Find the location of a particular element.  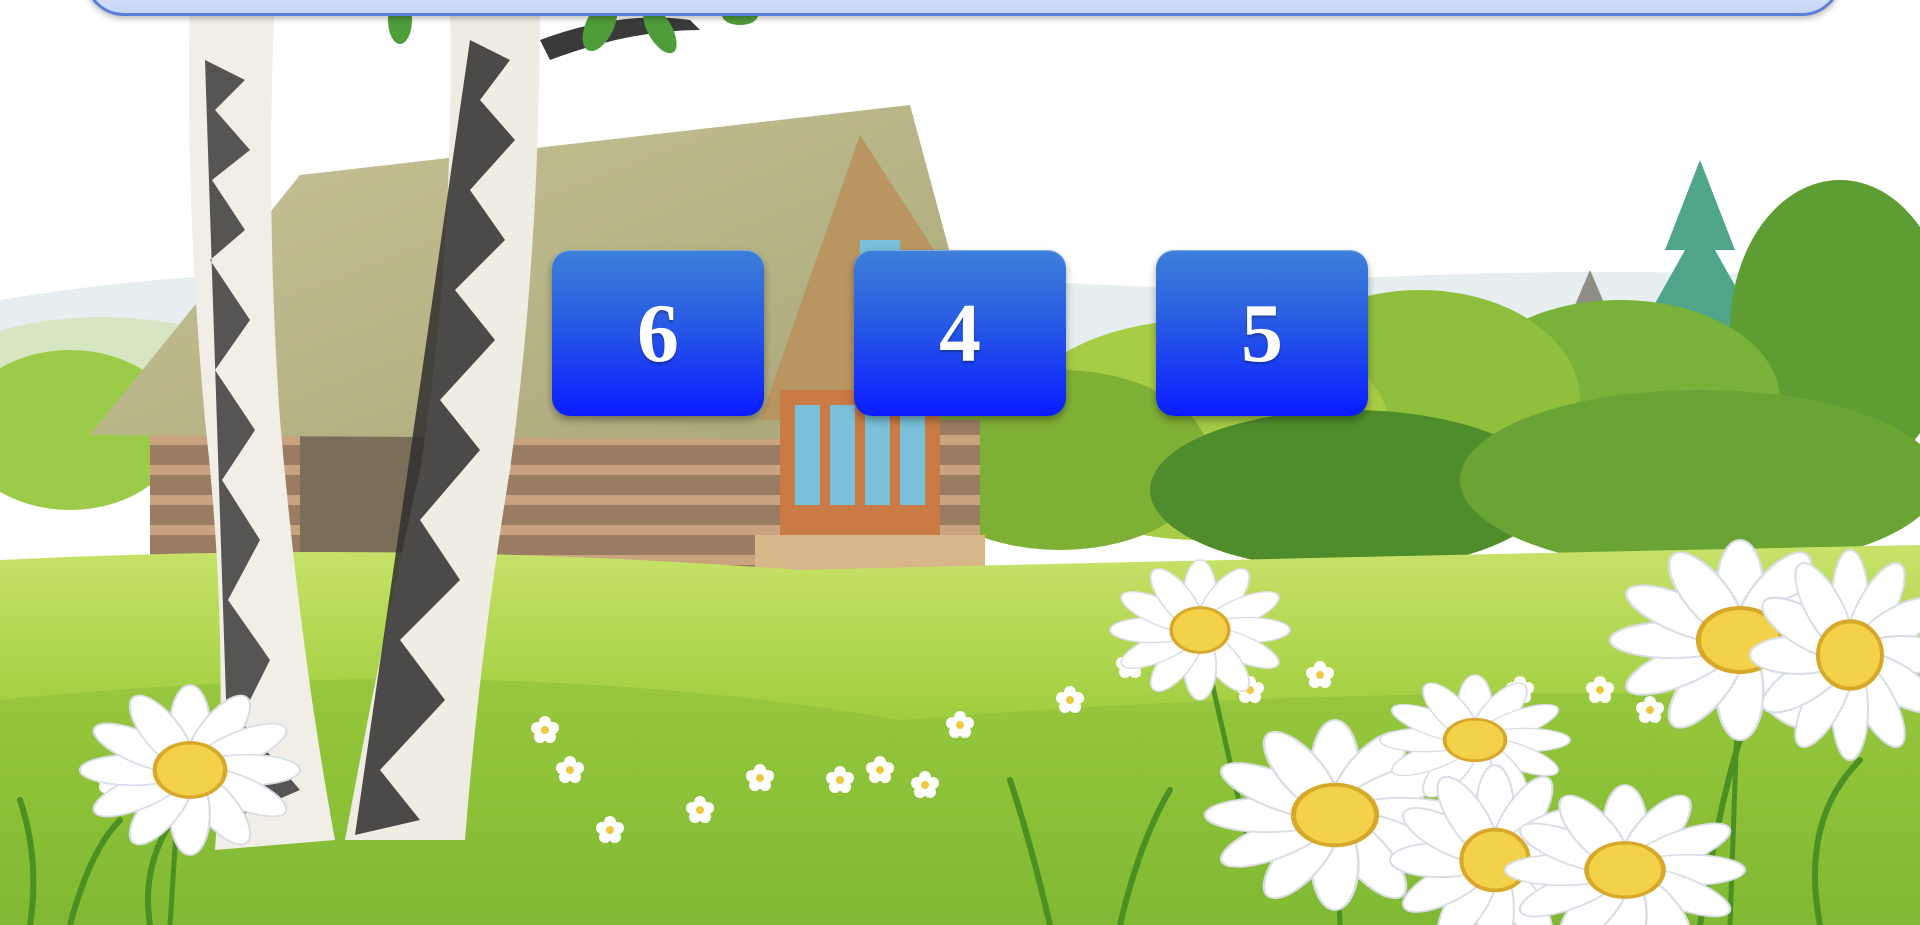

number-tile-2: 4 is located at coordinates (960, 333).